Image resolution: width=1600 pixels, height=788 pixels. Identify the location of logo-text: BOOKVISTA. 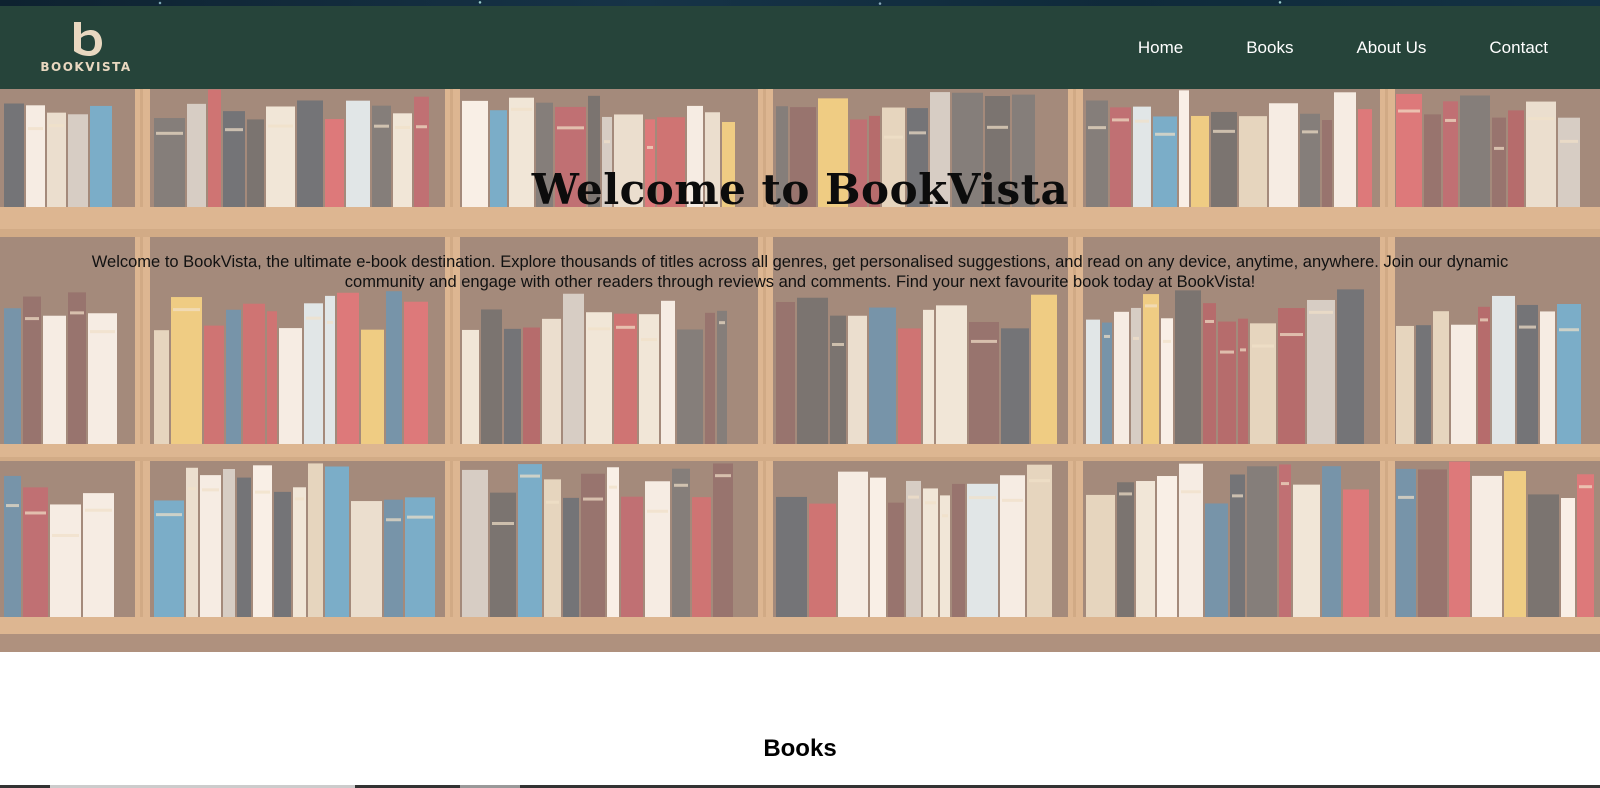
(86, 67).